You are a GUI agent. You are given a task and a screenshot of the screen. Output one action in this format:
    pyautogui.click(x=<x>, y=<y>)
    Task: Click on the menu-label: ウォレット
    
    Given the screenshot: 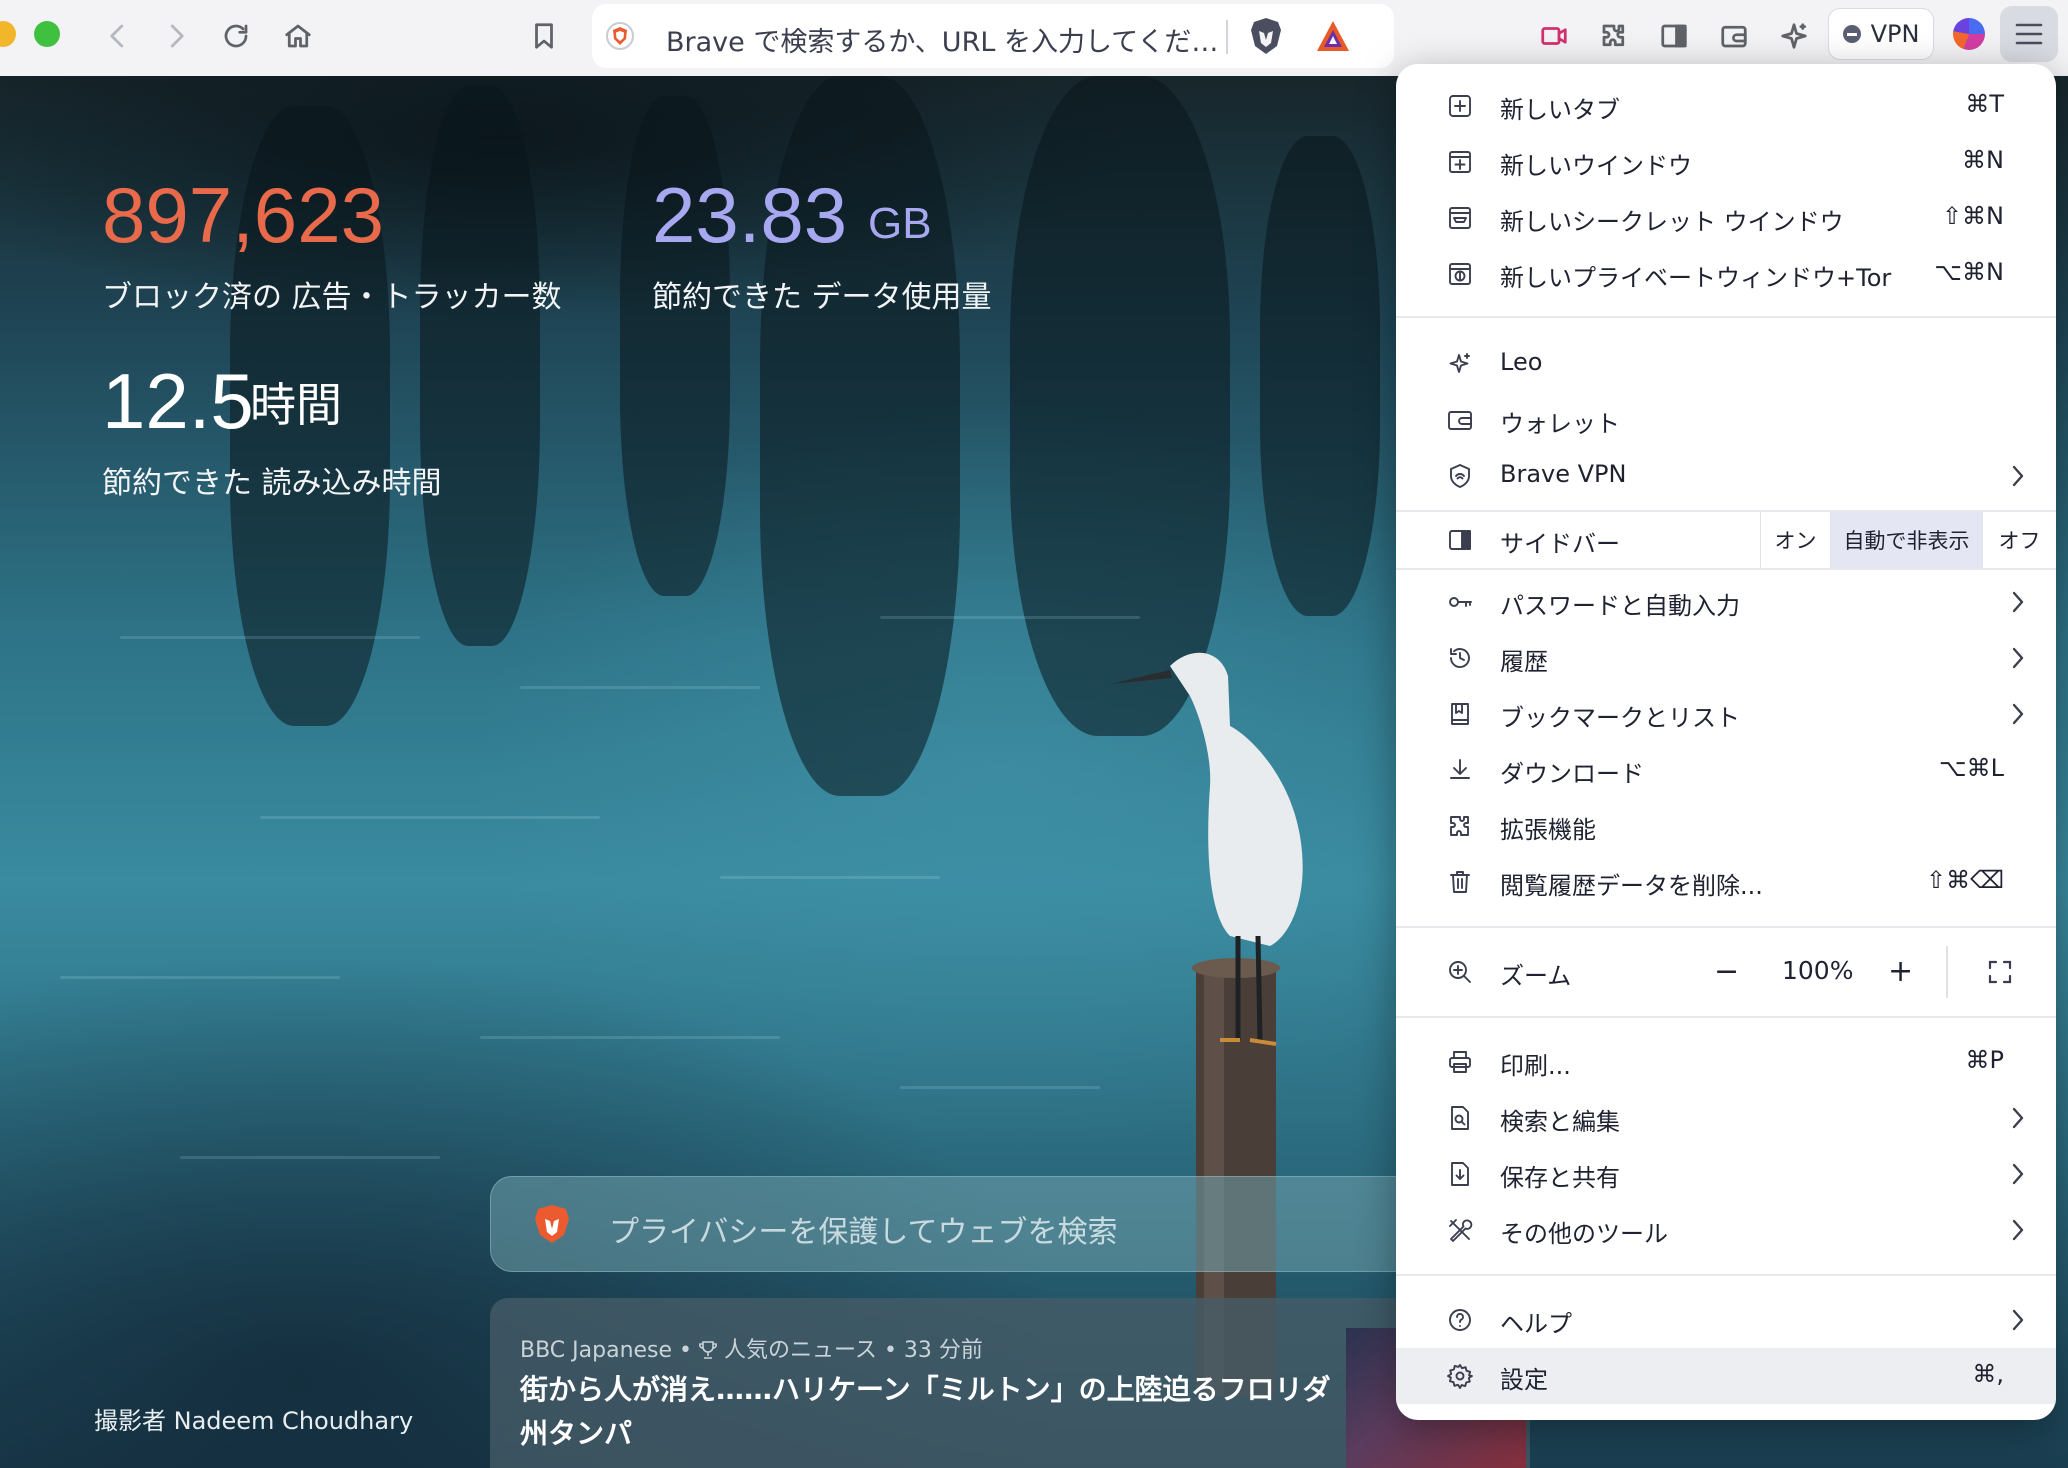 What is the action you would take?
    pyautogui.click(x=1560, y=424)
    